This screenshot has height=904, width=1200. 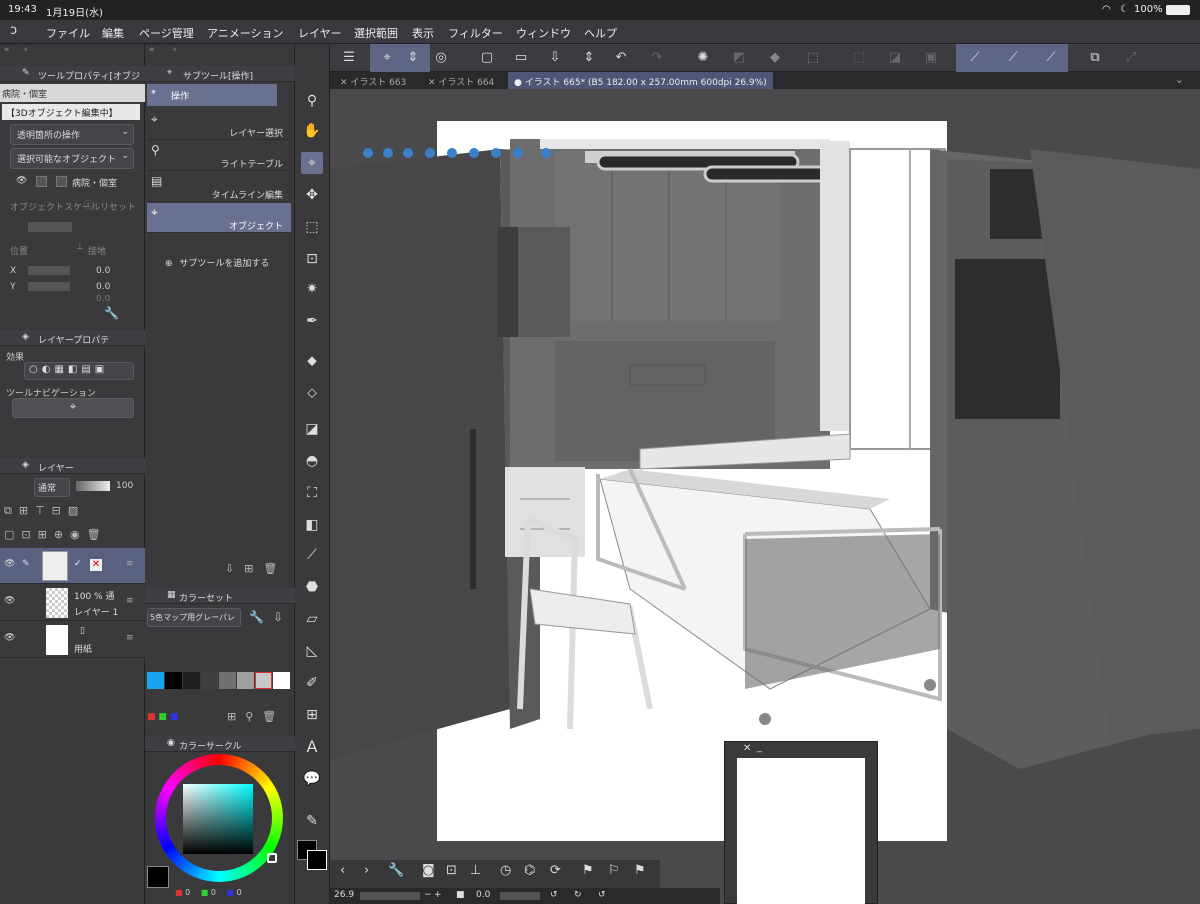 What do you see at coordinates (72, 158) in the screenshot?
I see `selectable-dropdown: 選択可能なオブジェクト ⌄` at bounding box center [72, 158].